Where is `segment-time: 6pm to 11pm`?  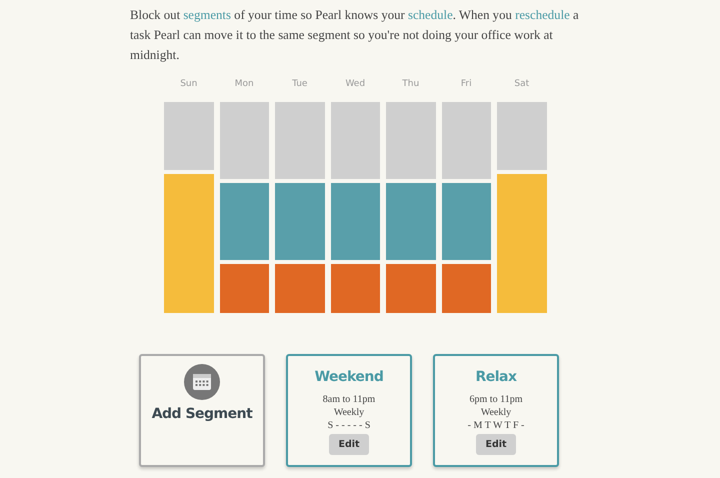
segment-time: 6pm to 11pm is located at coordinates (496, 399).